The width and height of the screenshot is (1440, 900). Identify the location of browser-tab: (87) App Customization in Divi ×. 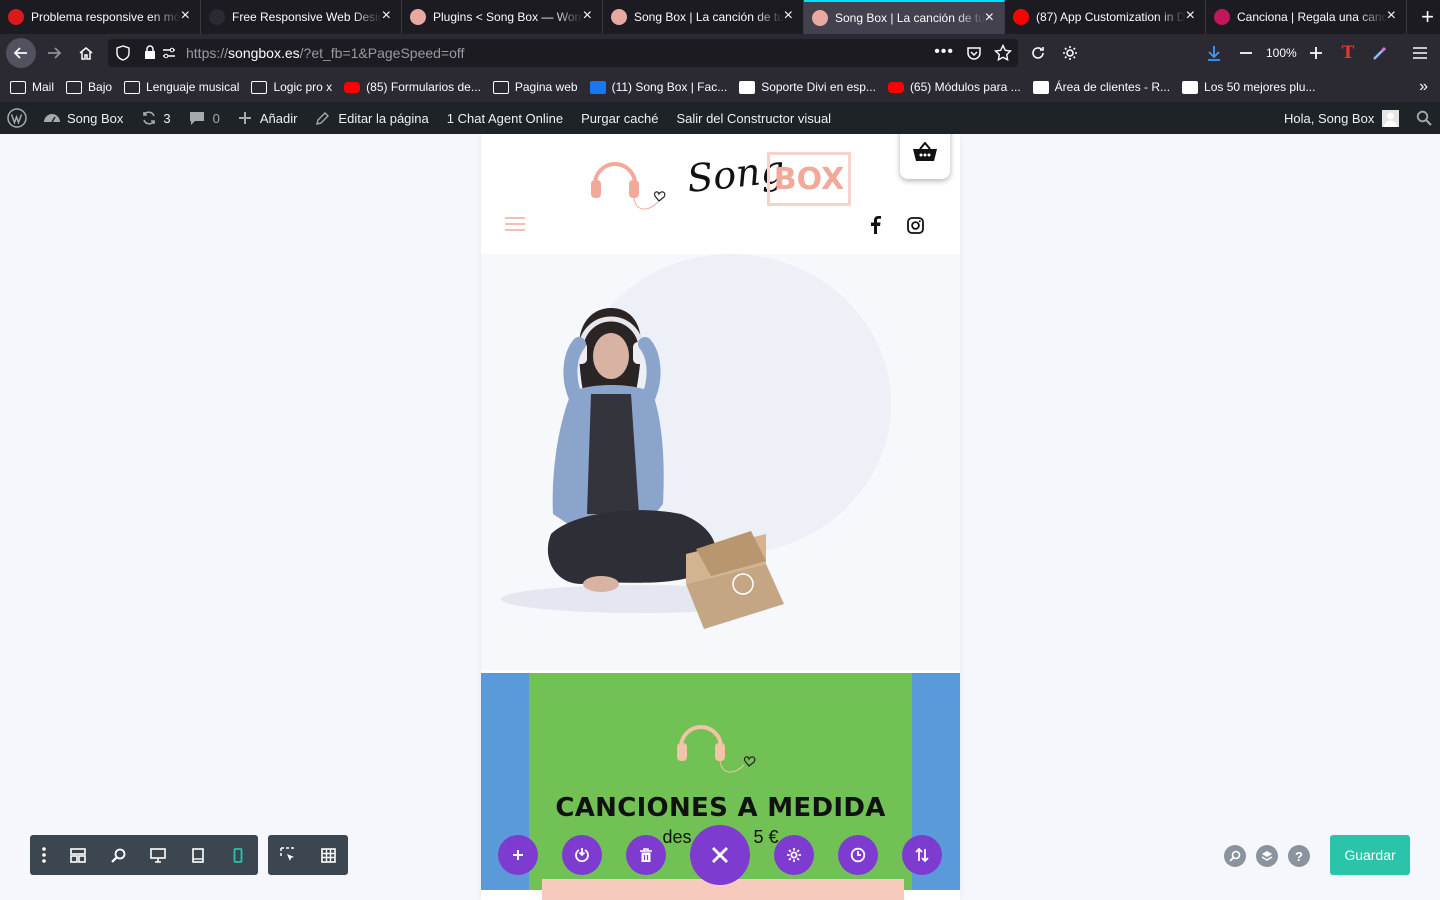
(1105, 17).